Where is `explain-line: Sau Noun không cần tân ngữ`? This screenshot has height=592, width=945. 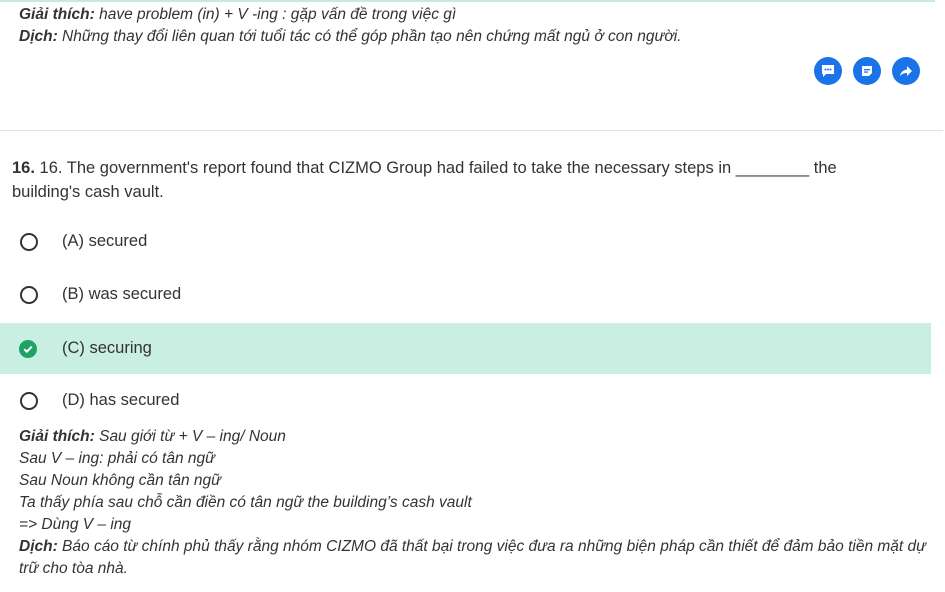
explain-line: Sau Noun không cần tân ngữ is located at coordinates (120, 480).